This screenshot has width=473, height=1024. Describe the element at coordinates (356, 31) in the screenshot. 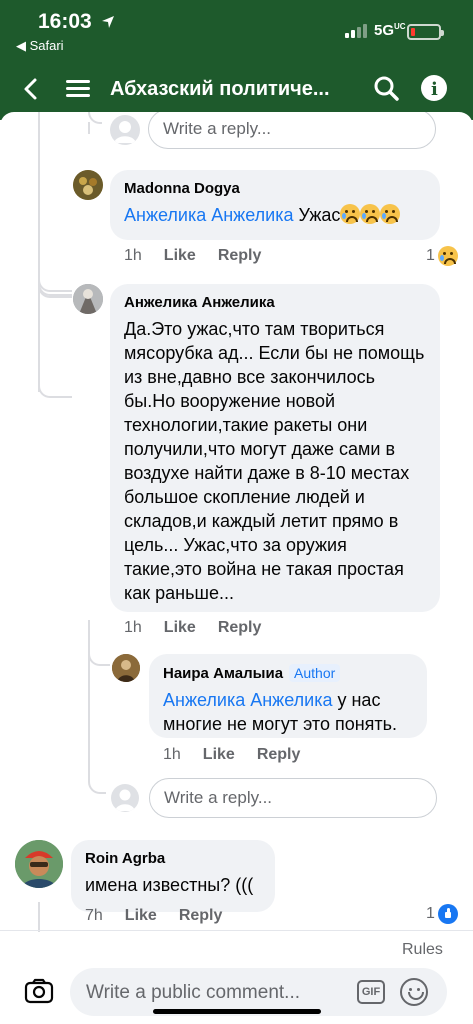

I see `cellular-signal-icon` at that location.